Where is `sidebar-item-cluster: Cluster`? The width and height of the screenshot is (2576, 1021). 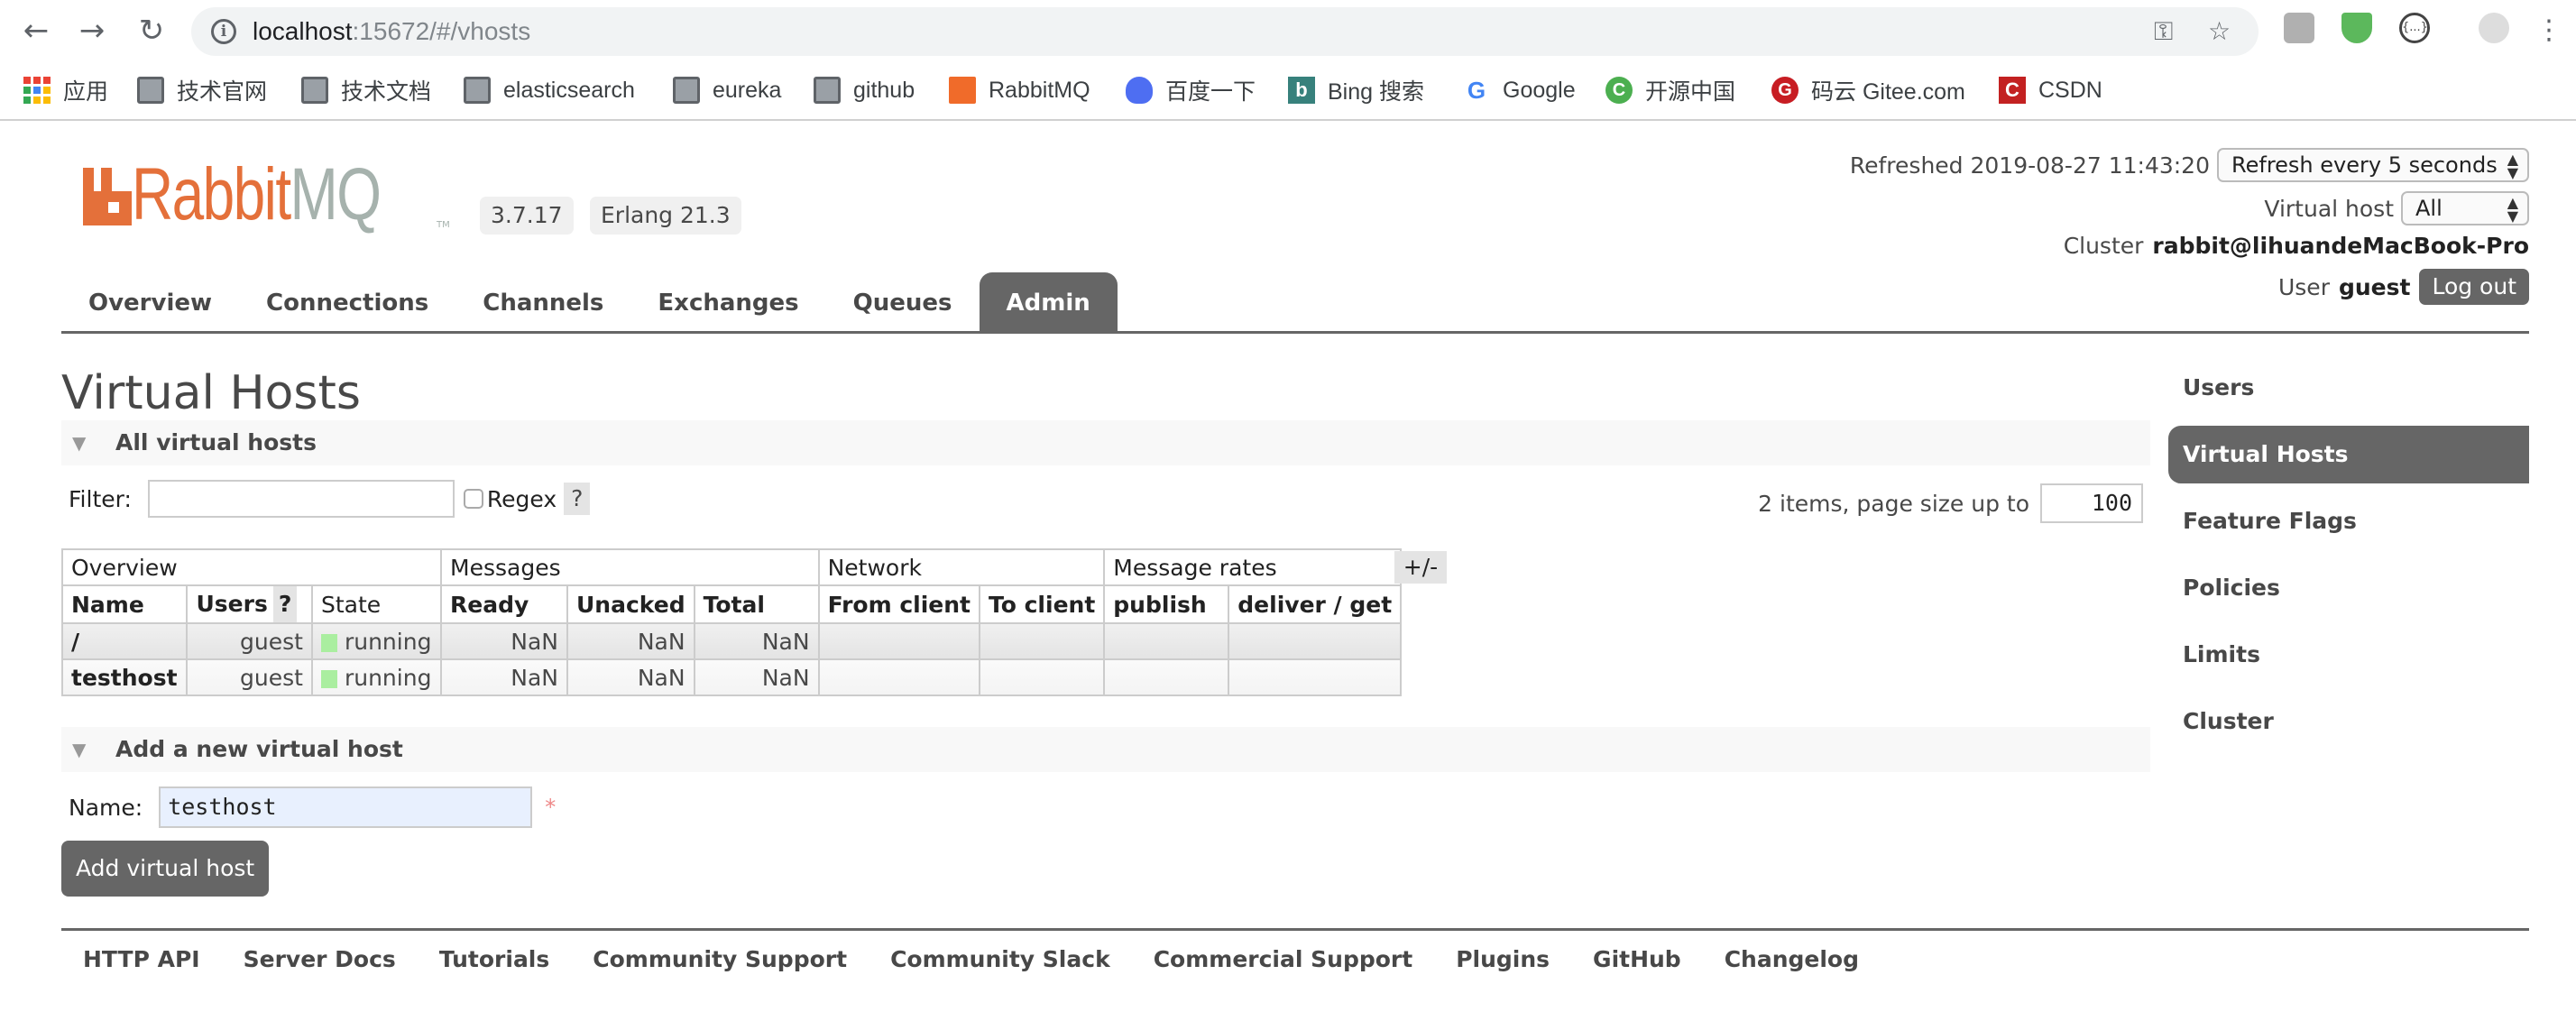
sidebar-item-cluster: Cluster is located at coordinates (2348, 721).